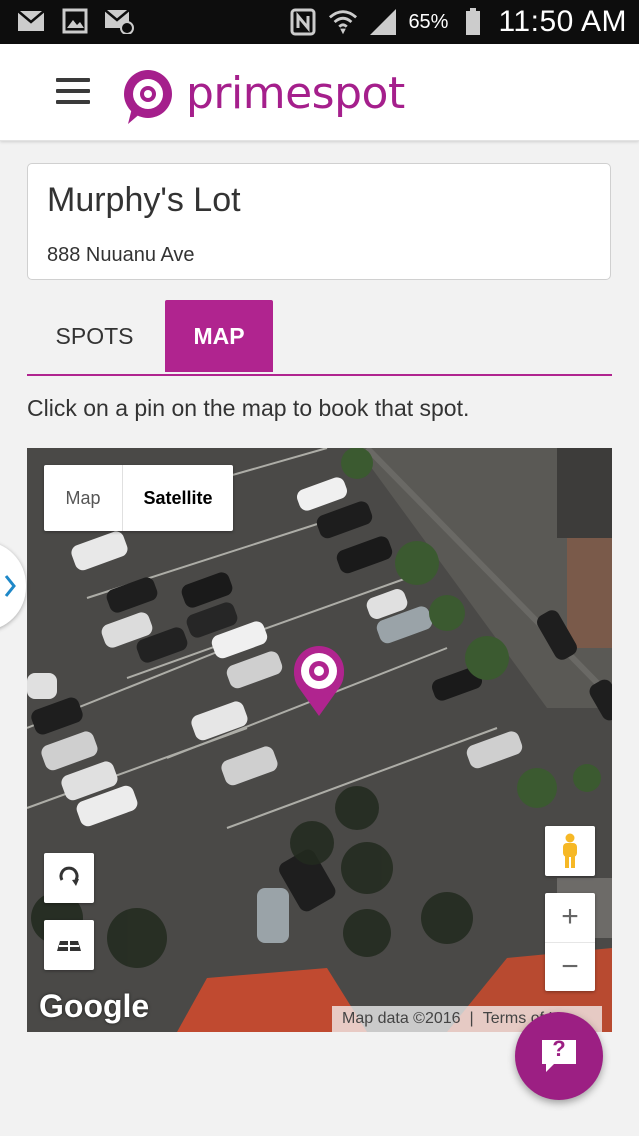 The width and height of the screenshot is (639, 1136). Describe the element at coordinates (428, 21) in the screenshot. I see `battery-percent: 65%` at that location.